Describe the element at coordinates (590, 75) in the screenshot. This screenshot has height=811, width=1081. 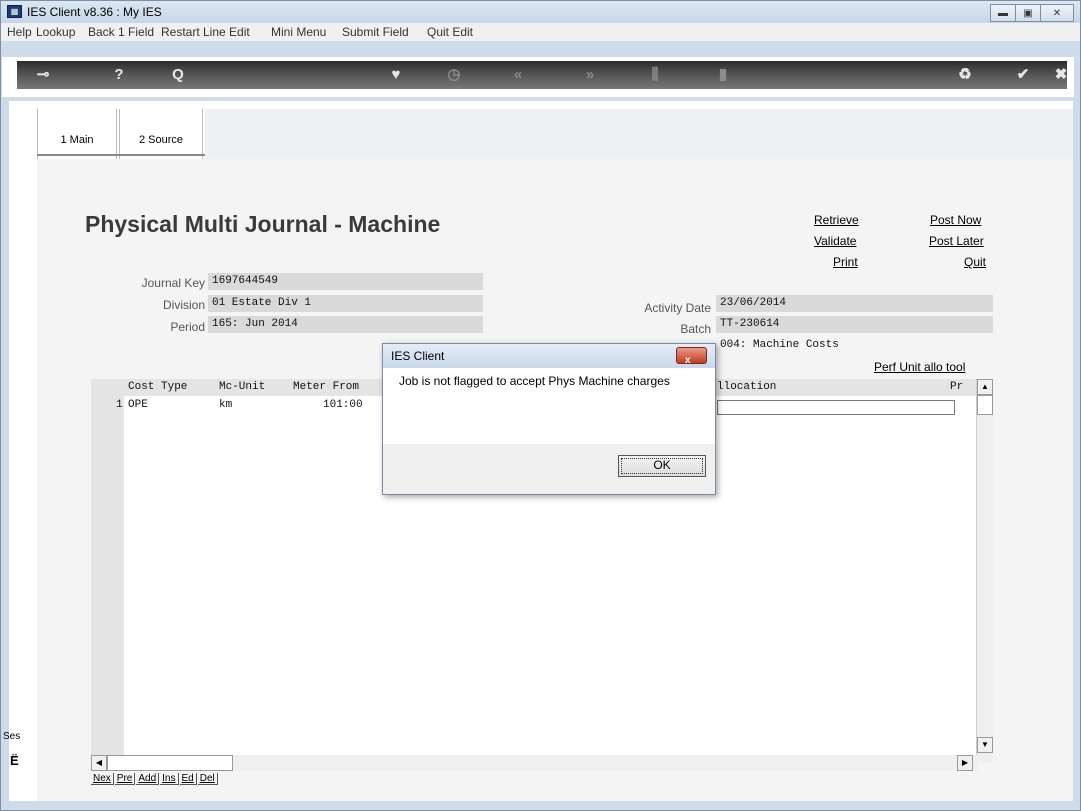
I see `forward-icon: »` at that location.